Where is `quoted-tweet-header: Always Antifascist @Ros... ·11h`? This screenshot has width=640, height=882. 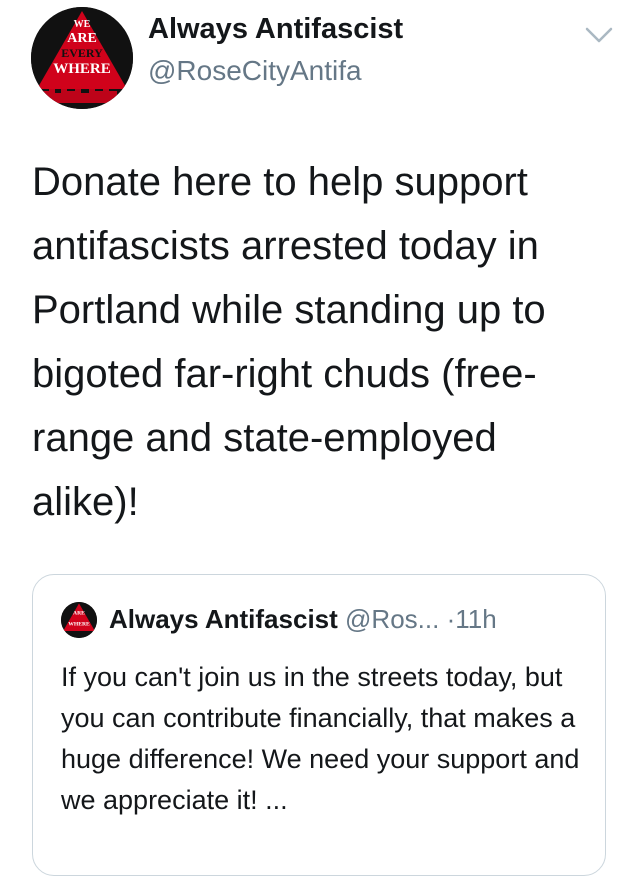
quoted-tweet-header: Always Antifascist @Ros... ·11h is located at coordinates (303, 619).